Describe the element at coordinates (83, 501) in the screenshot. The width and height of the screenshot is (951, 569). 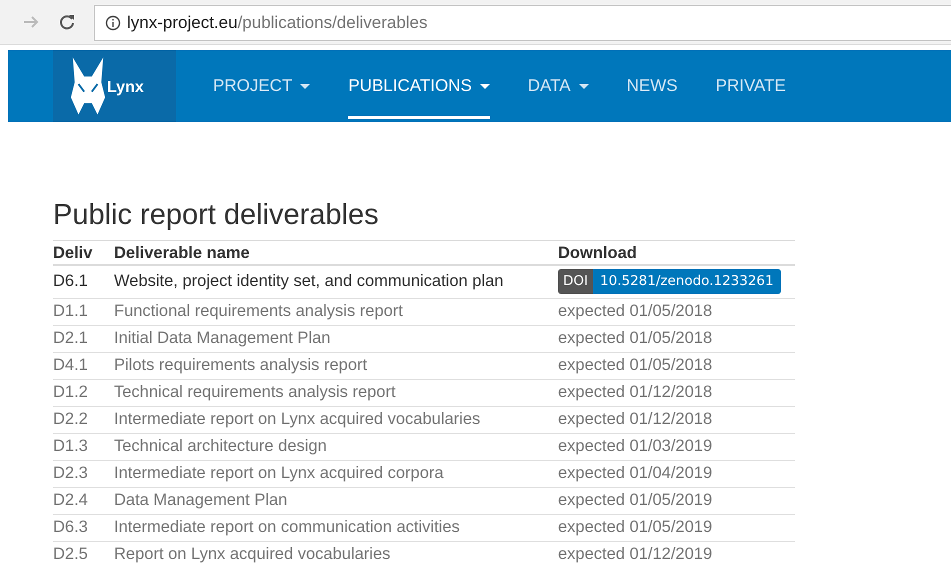
I see `table-cell: D2.4` at that location.